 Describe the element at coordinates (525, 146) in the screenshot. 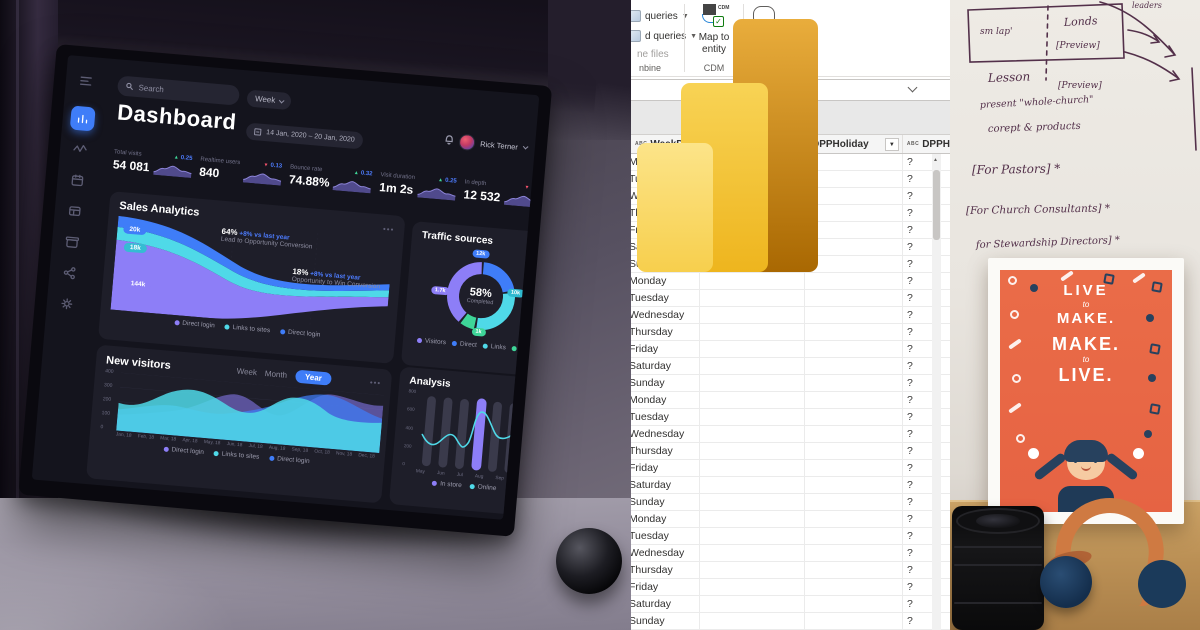

I see `user-menu-chevron-icon` at that location.